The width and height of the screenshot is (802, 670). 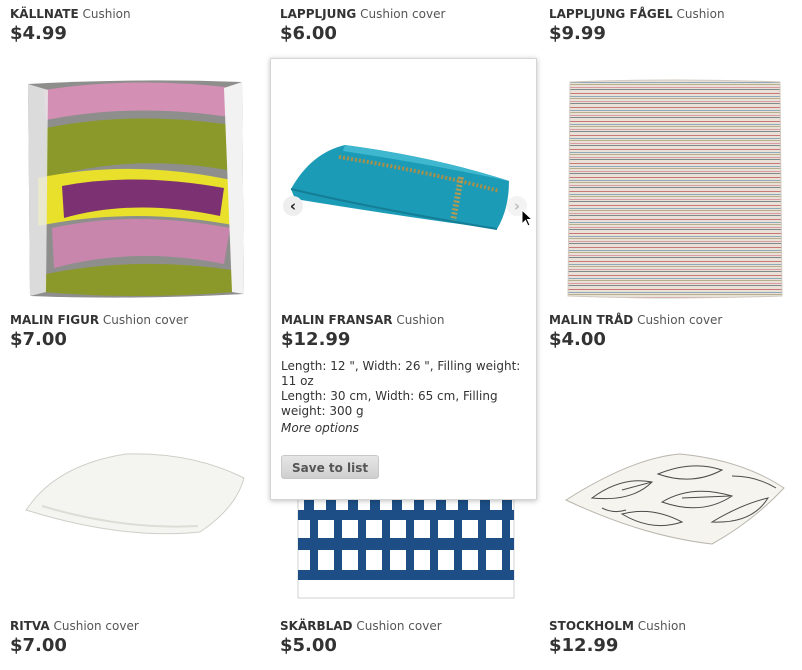 What do you see at coordinates (362, 25) in the screenshot?
I see `product-lappljung: LAPPLJUNG Cushion cover $6.00` at bounding box center [362, 25].